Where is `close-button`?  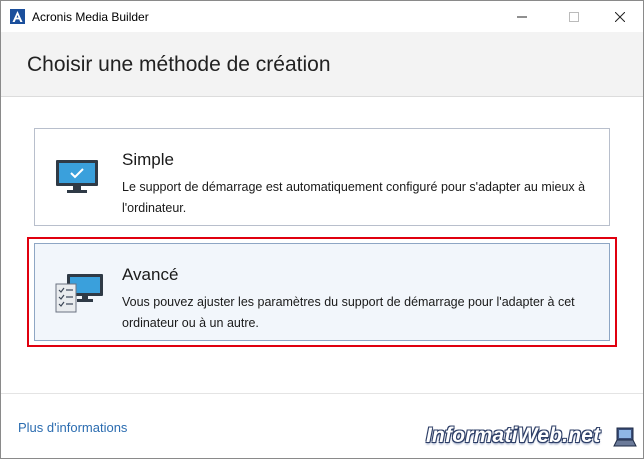
close-button is located at coordinates (620, 16).